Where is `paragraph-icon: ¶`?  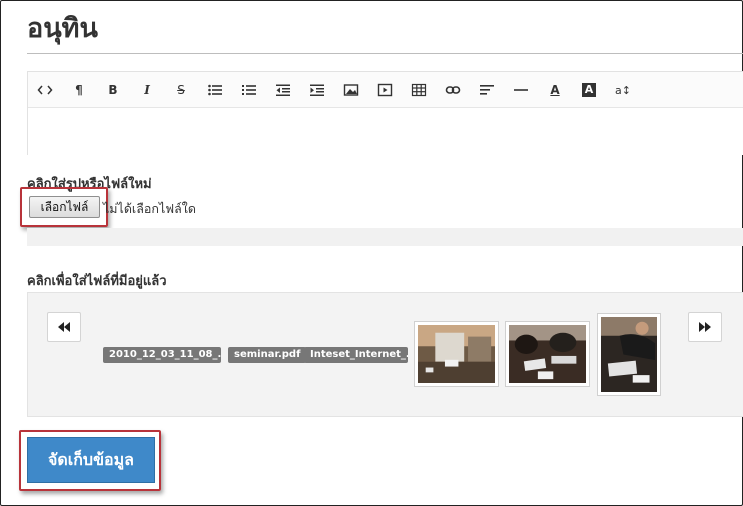
paragraph-icon: ¶ is located at coordinates (79, 90).